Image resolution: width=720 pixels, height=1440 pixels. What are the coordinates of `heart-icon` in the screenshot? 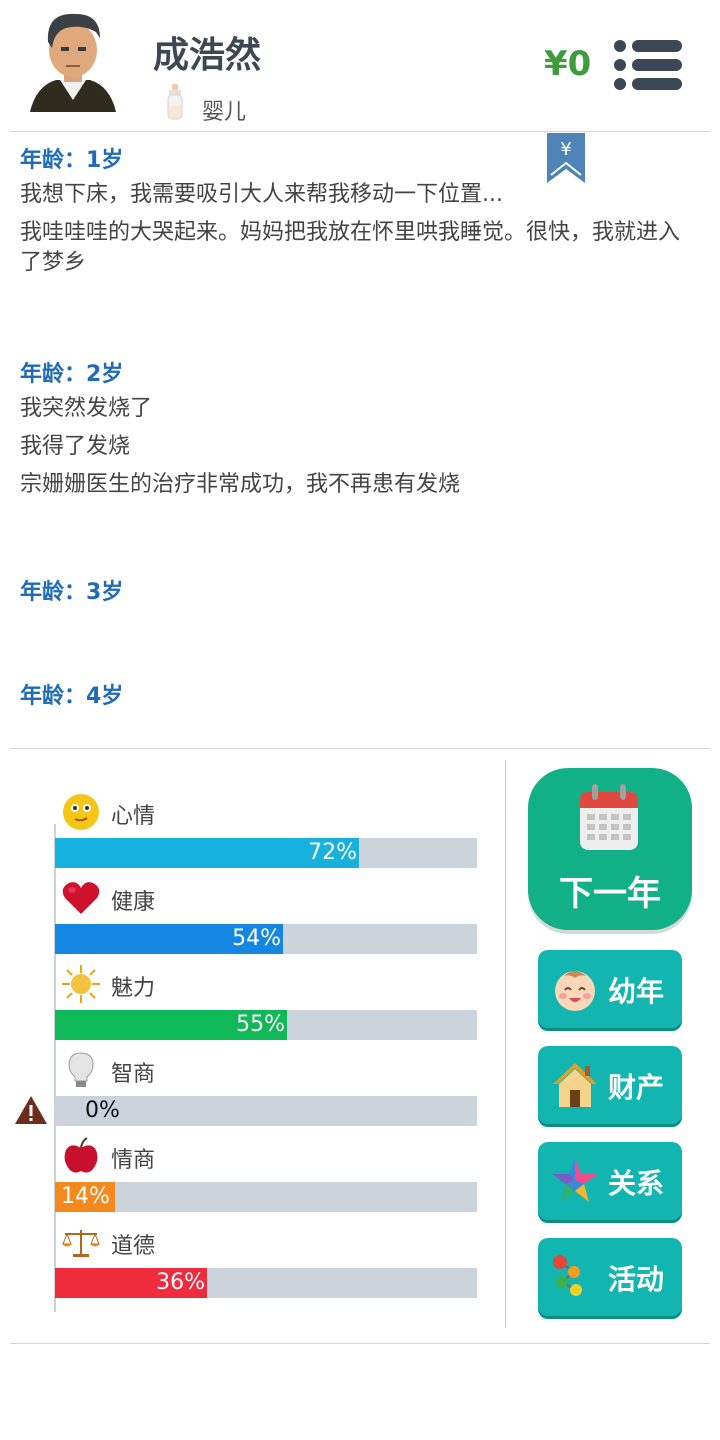 It's located at (81, 898).